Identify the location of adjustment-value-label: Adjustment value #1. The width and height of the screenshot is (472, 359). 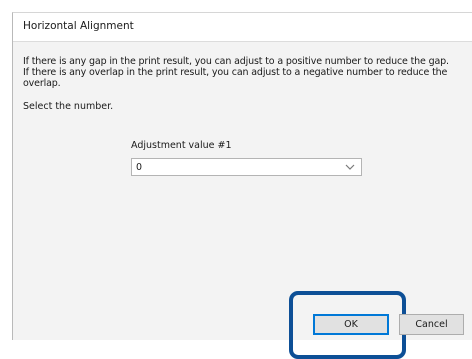
(181, 145).